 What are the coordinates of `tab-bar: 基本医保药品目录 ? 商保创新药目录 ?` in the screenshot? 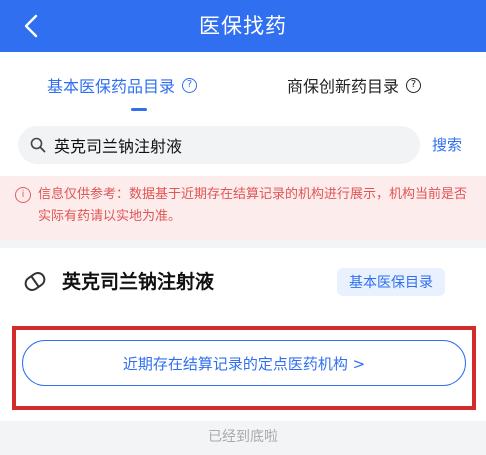 It's located at (243, 83).